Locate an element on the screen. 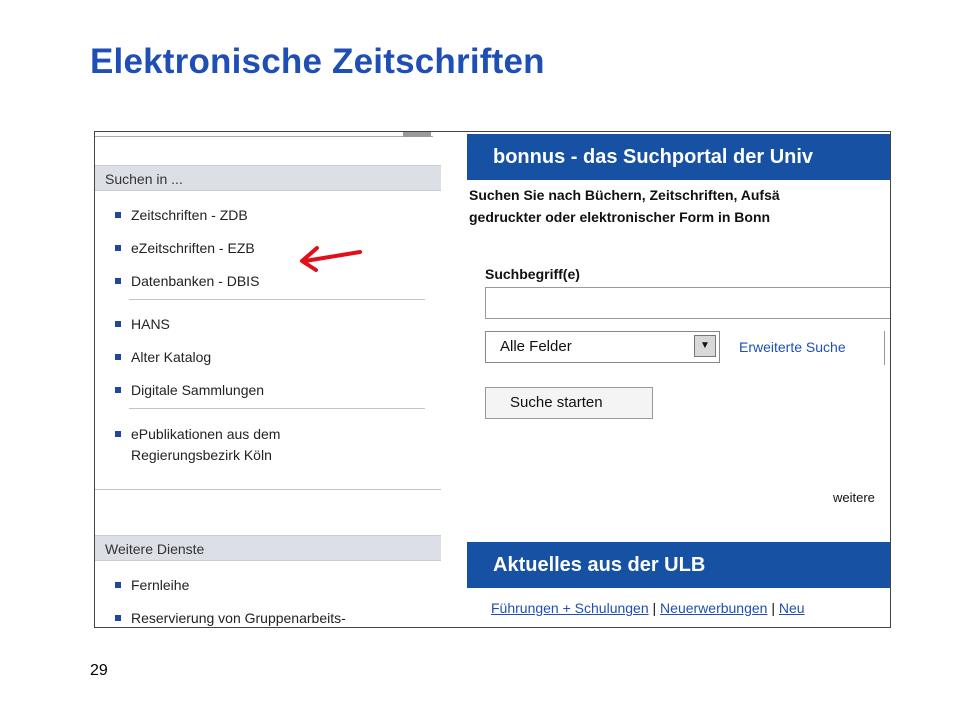 The height and width of the screenshot is (720, 960). sidebar-item-label: eZeitschriften - EZB is located at coordinates (193, 248).